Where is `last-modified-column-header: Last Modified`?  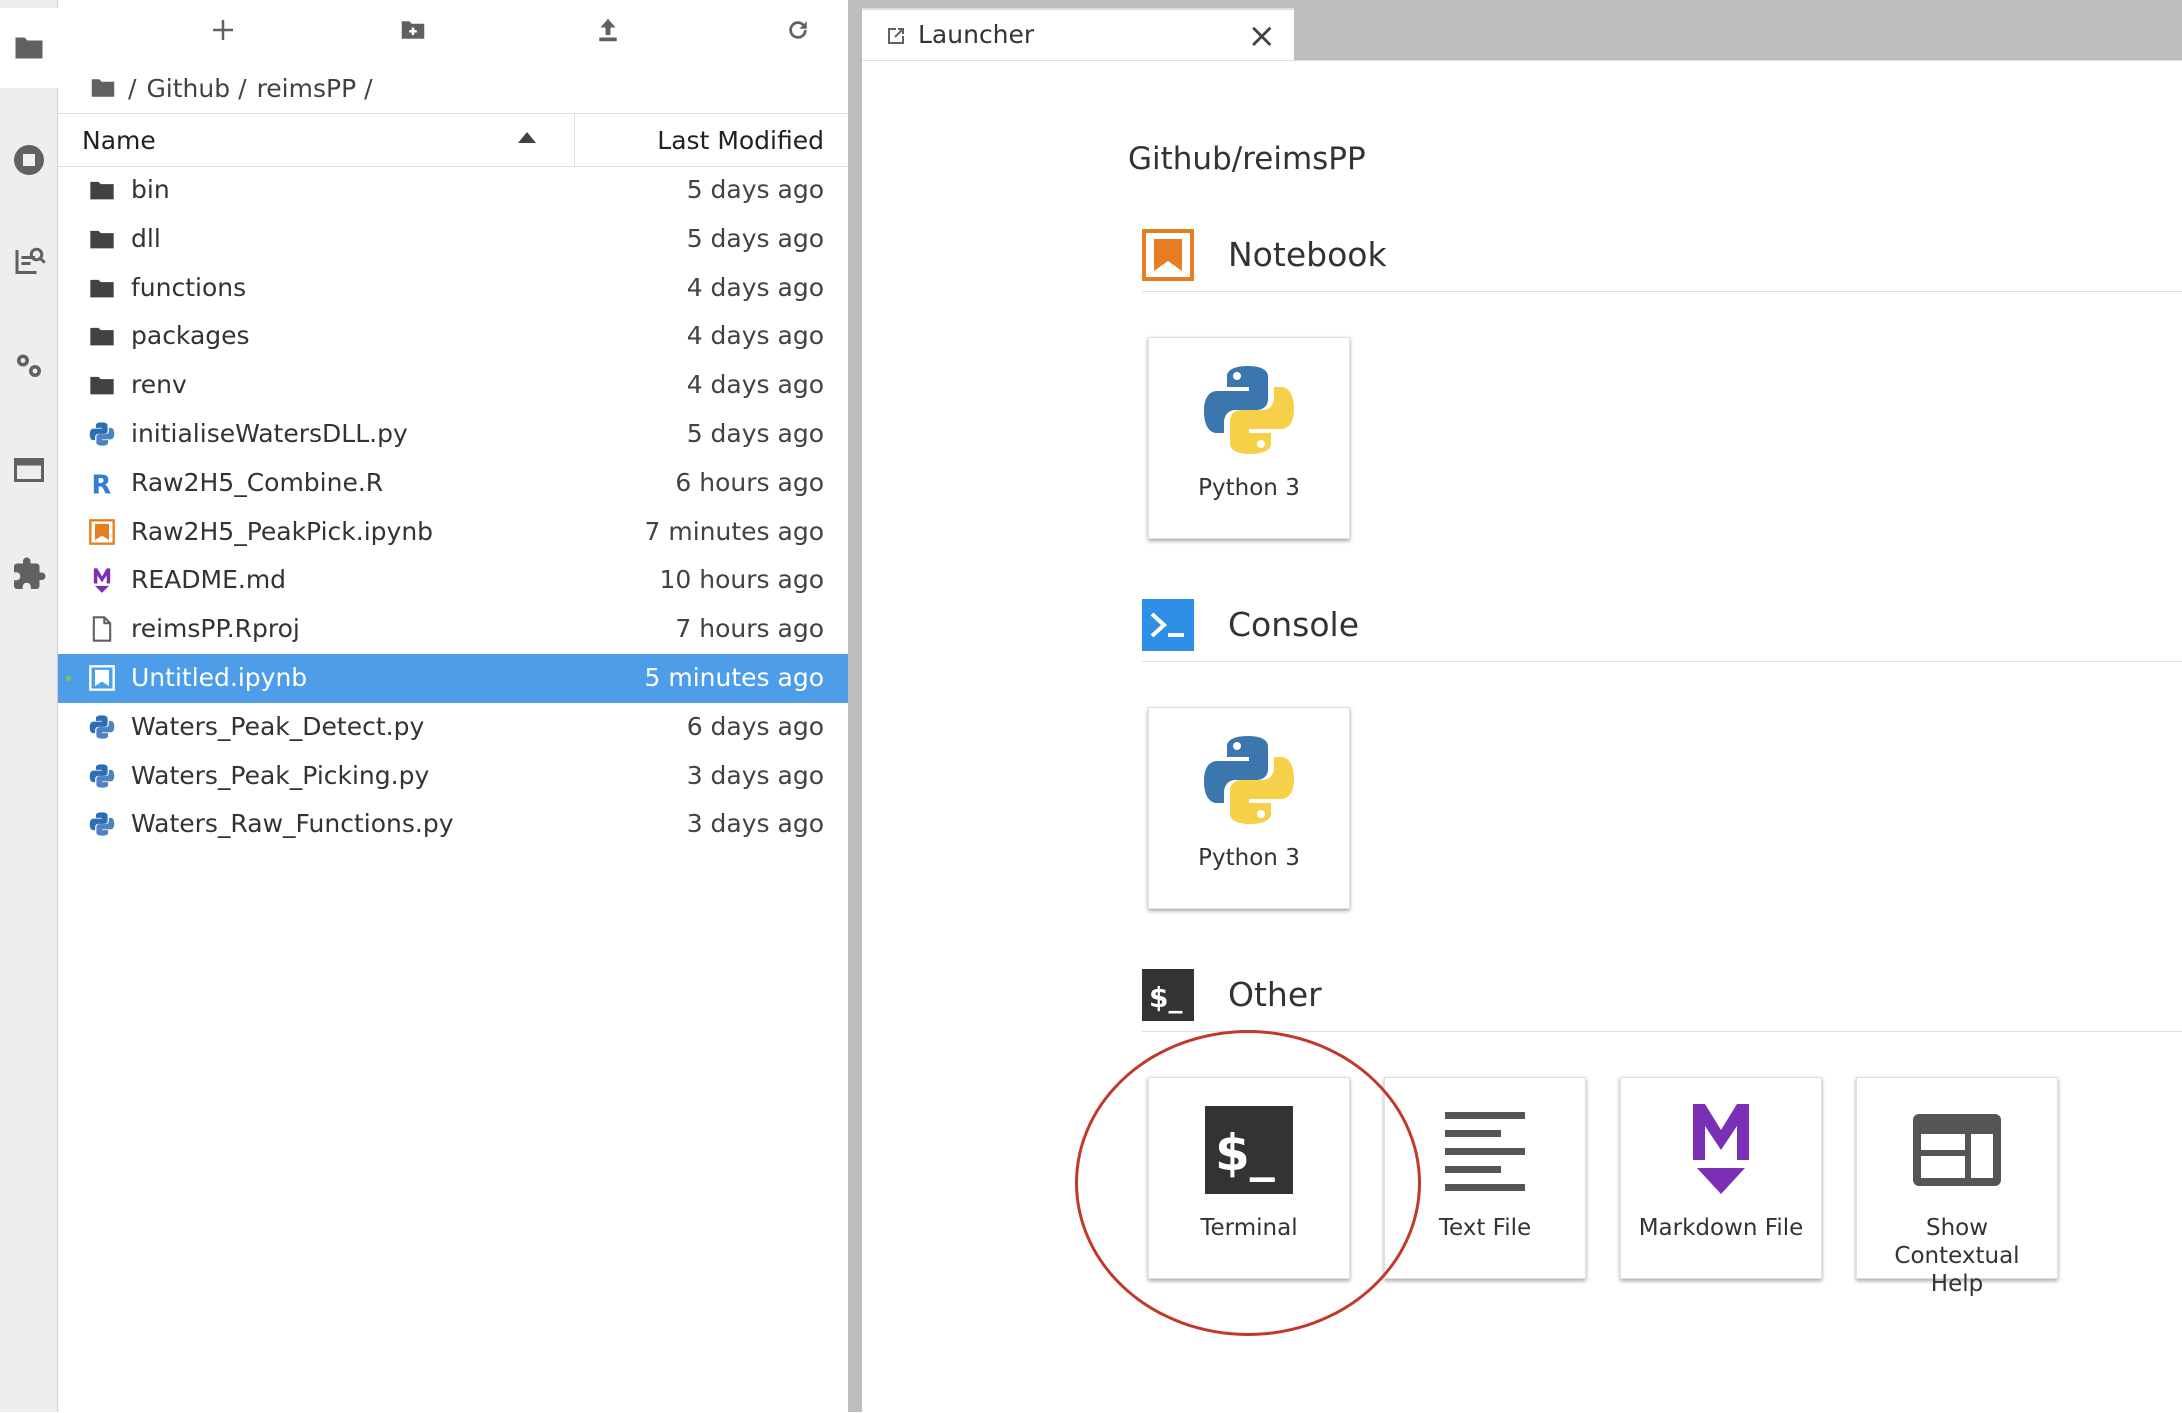
last-modified-column-header: Last Modified is located at coordinates (740, 140).